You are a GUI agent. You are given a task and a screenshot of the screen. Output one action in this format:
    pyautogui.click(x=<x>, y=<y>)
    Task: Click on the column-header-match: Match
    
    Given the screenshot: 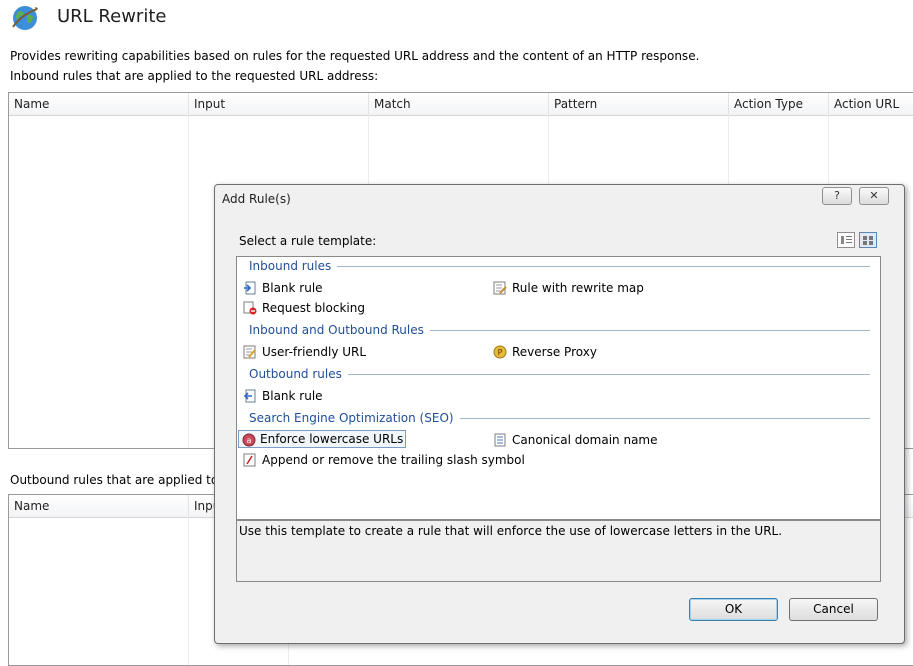 What is the action you would take?
    pyautogui.click(x=459, y=104)
    